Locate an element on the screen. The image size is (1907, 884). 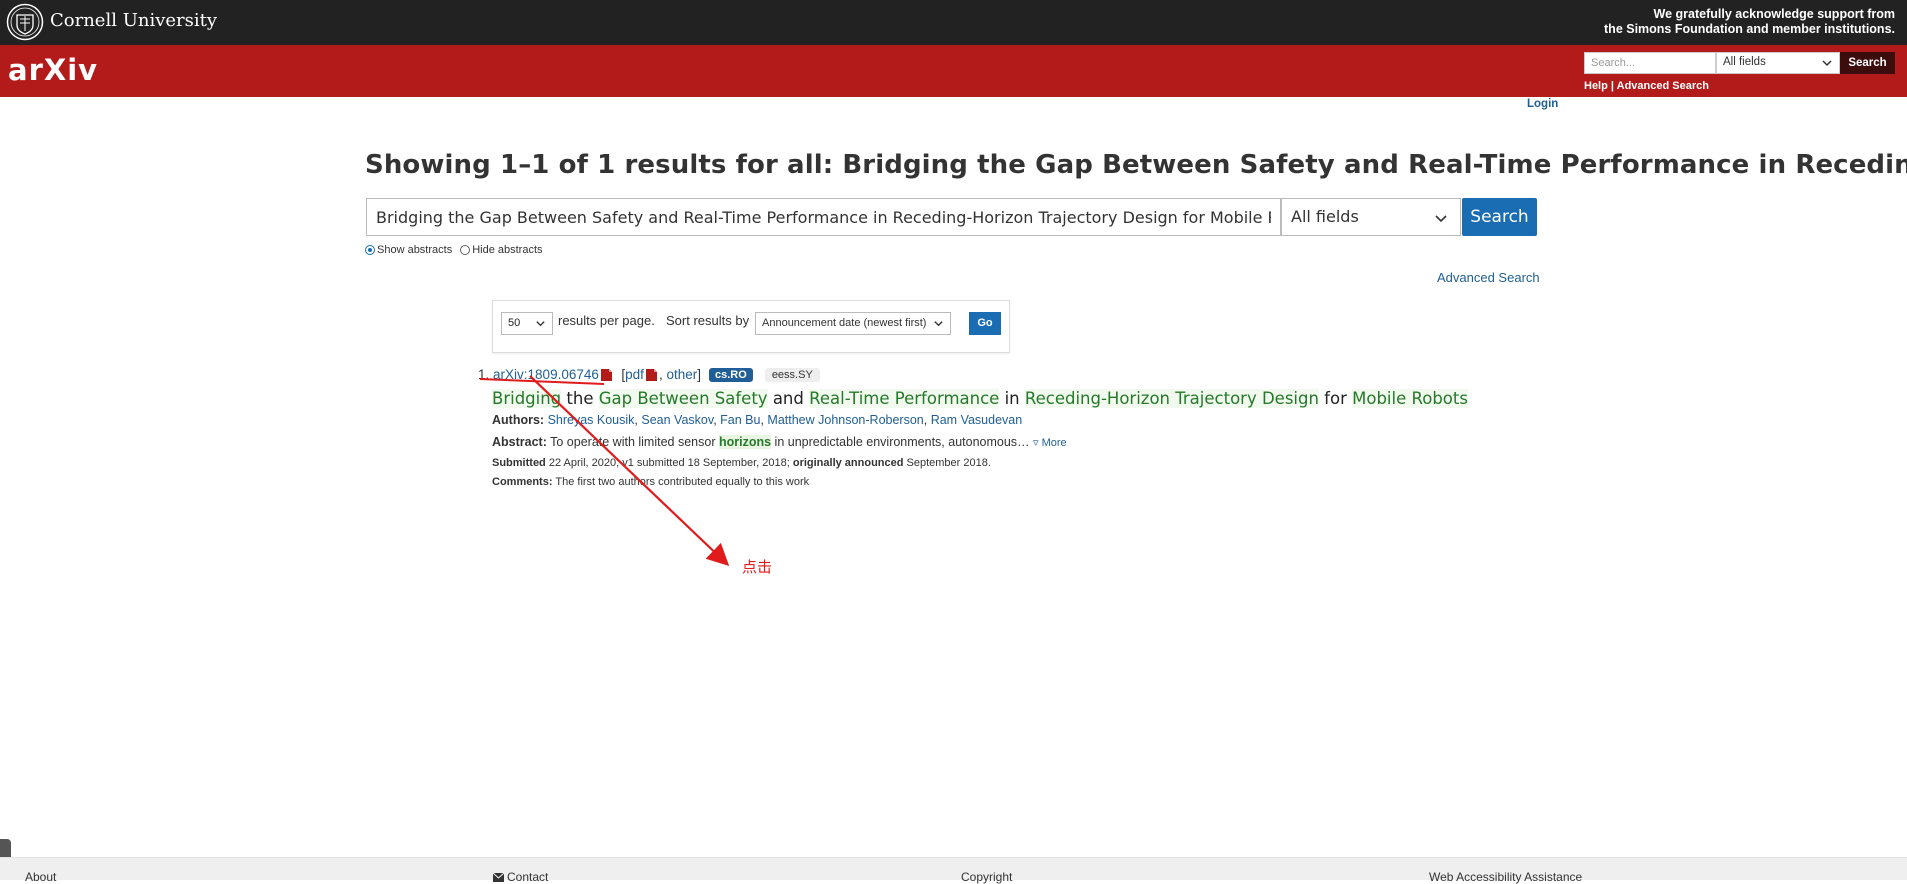
annotation-label: 点击 is located at coordinates (757, 567).